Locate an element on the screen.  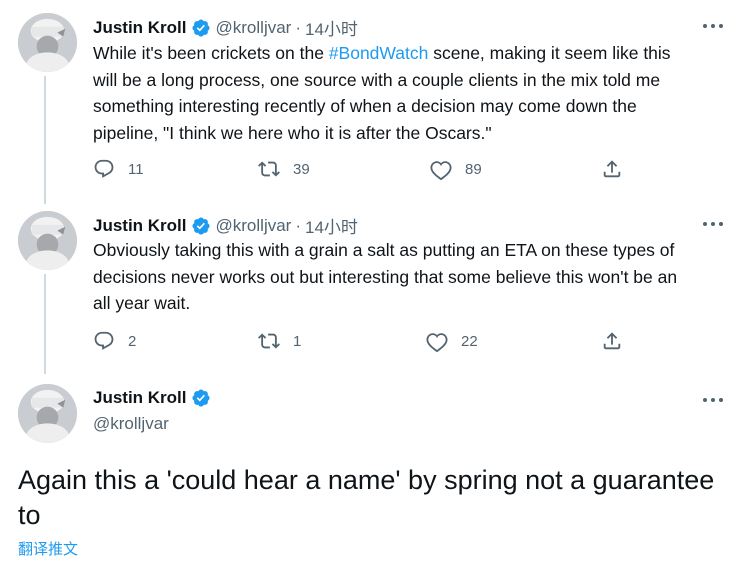
retweet-count: 1 is located at coordinates (297, 341).